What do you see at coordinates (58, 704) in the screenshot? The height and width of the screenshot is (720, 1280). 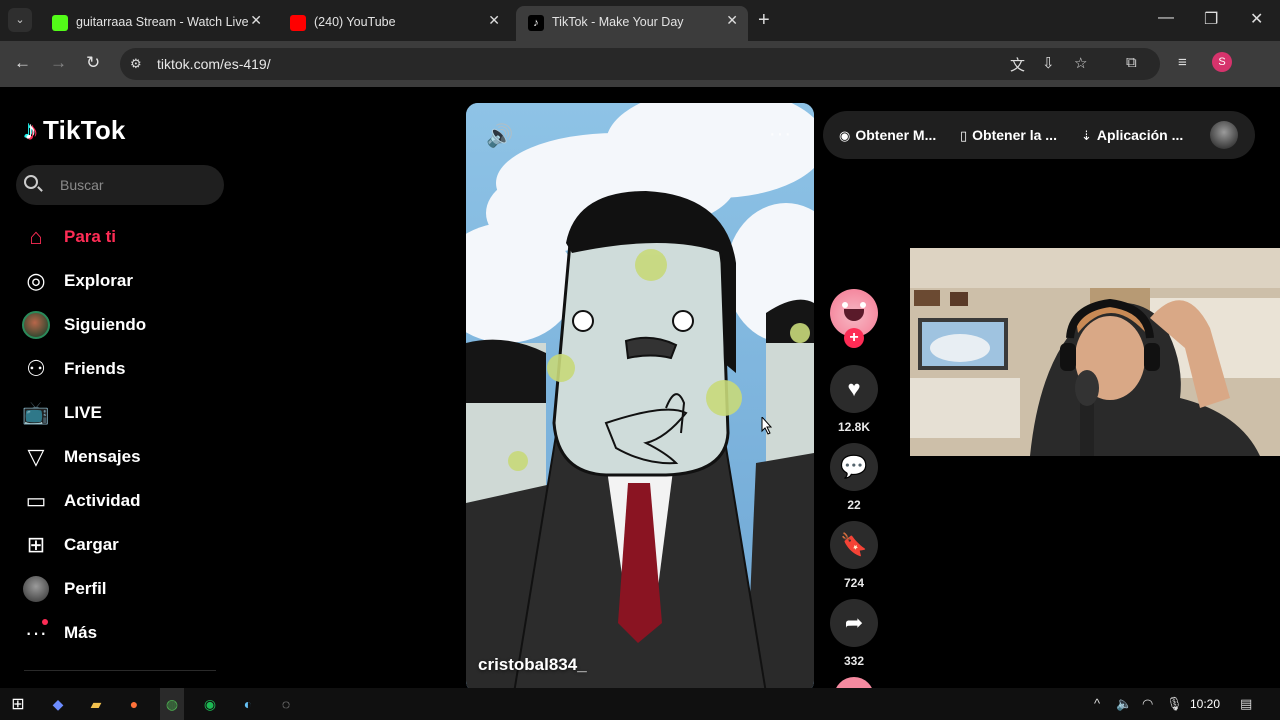 I see `copilot-icon: ◆` at bounding box center [58, 704].